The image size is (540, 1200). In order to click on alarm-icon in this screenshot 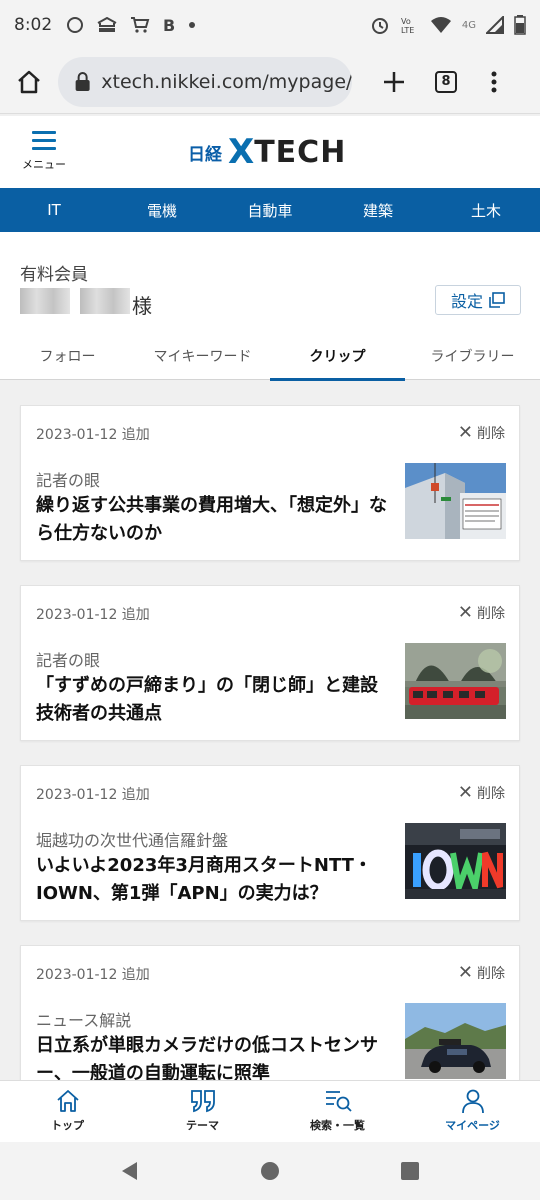, I will do `click(379, 26)`.